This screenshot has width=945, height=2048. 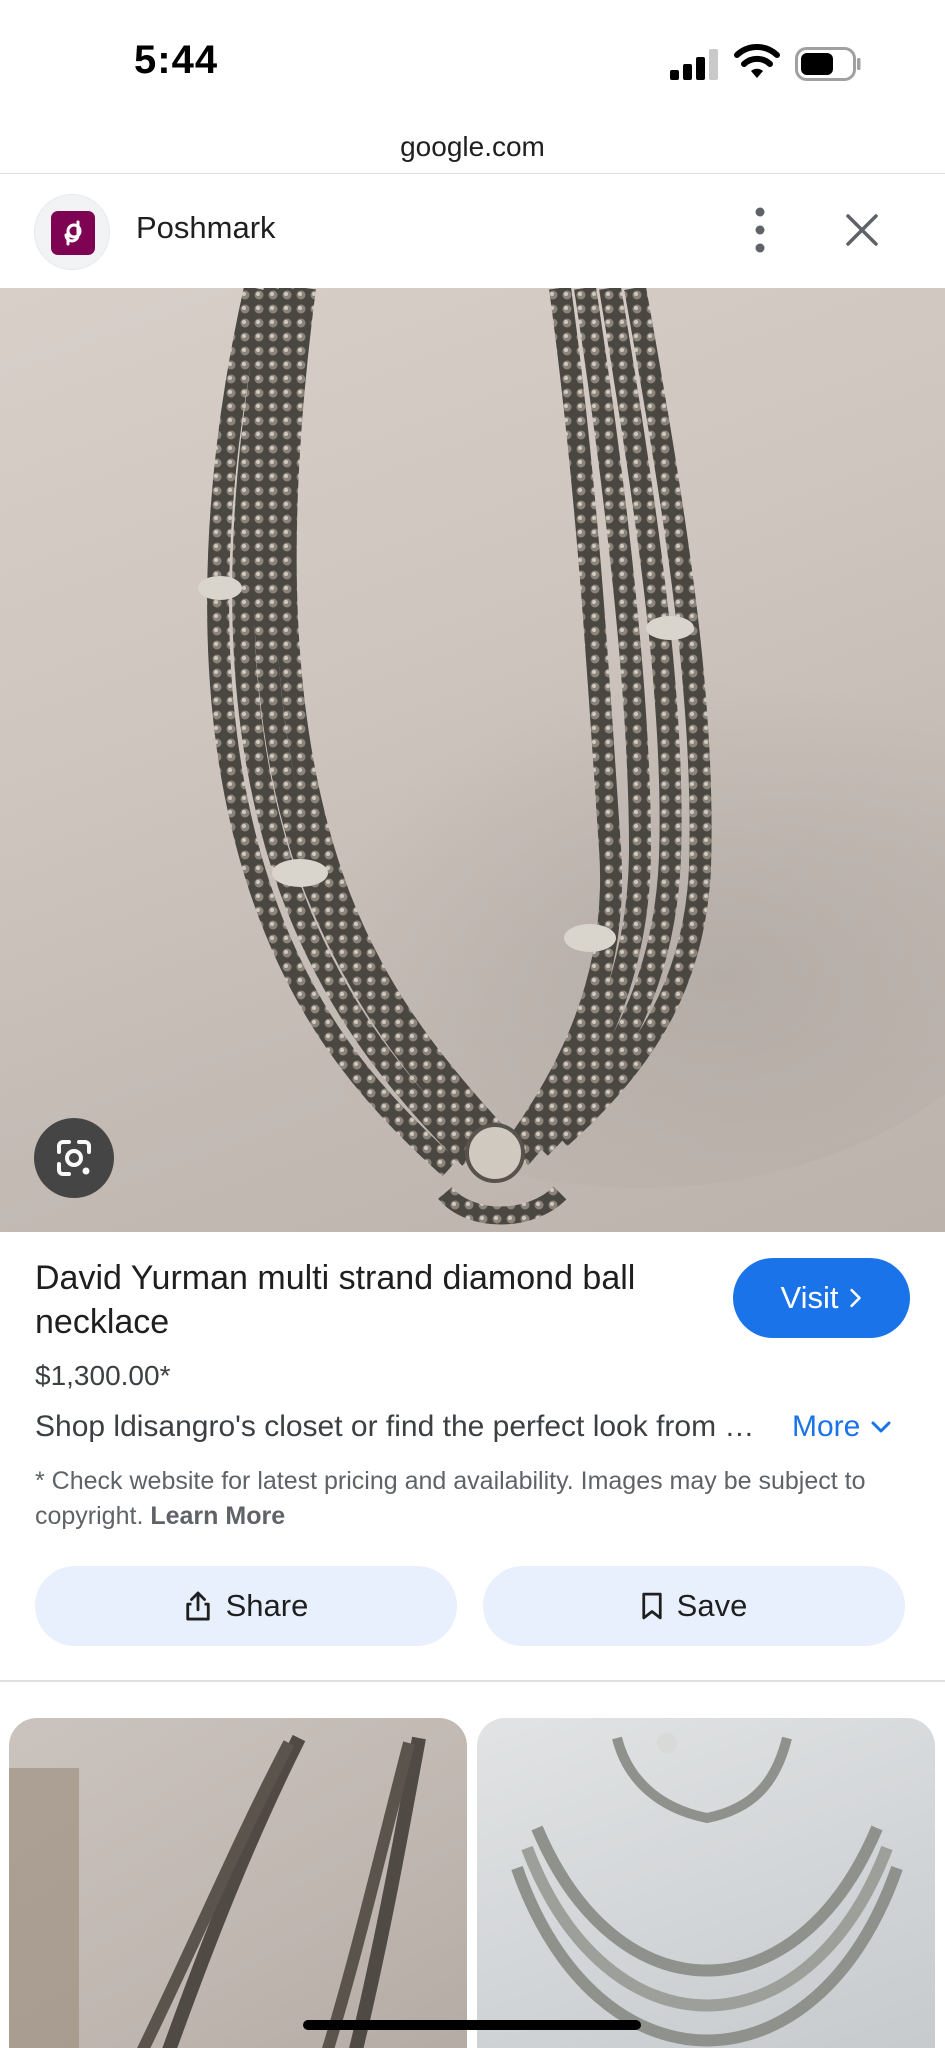 I want to click on address-bar: google.com, so click(x=472, y=147).